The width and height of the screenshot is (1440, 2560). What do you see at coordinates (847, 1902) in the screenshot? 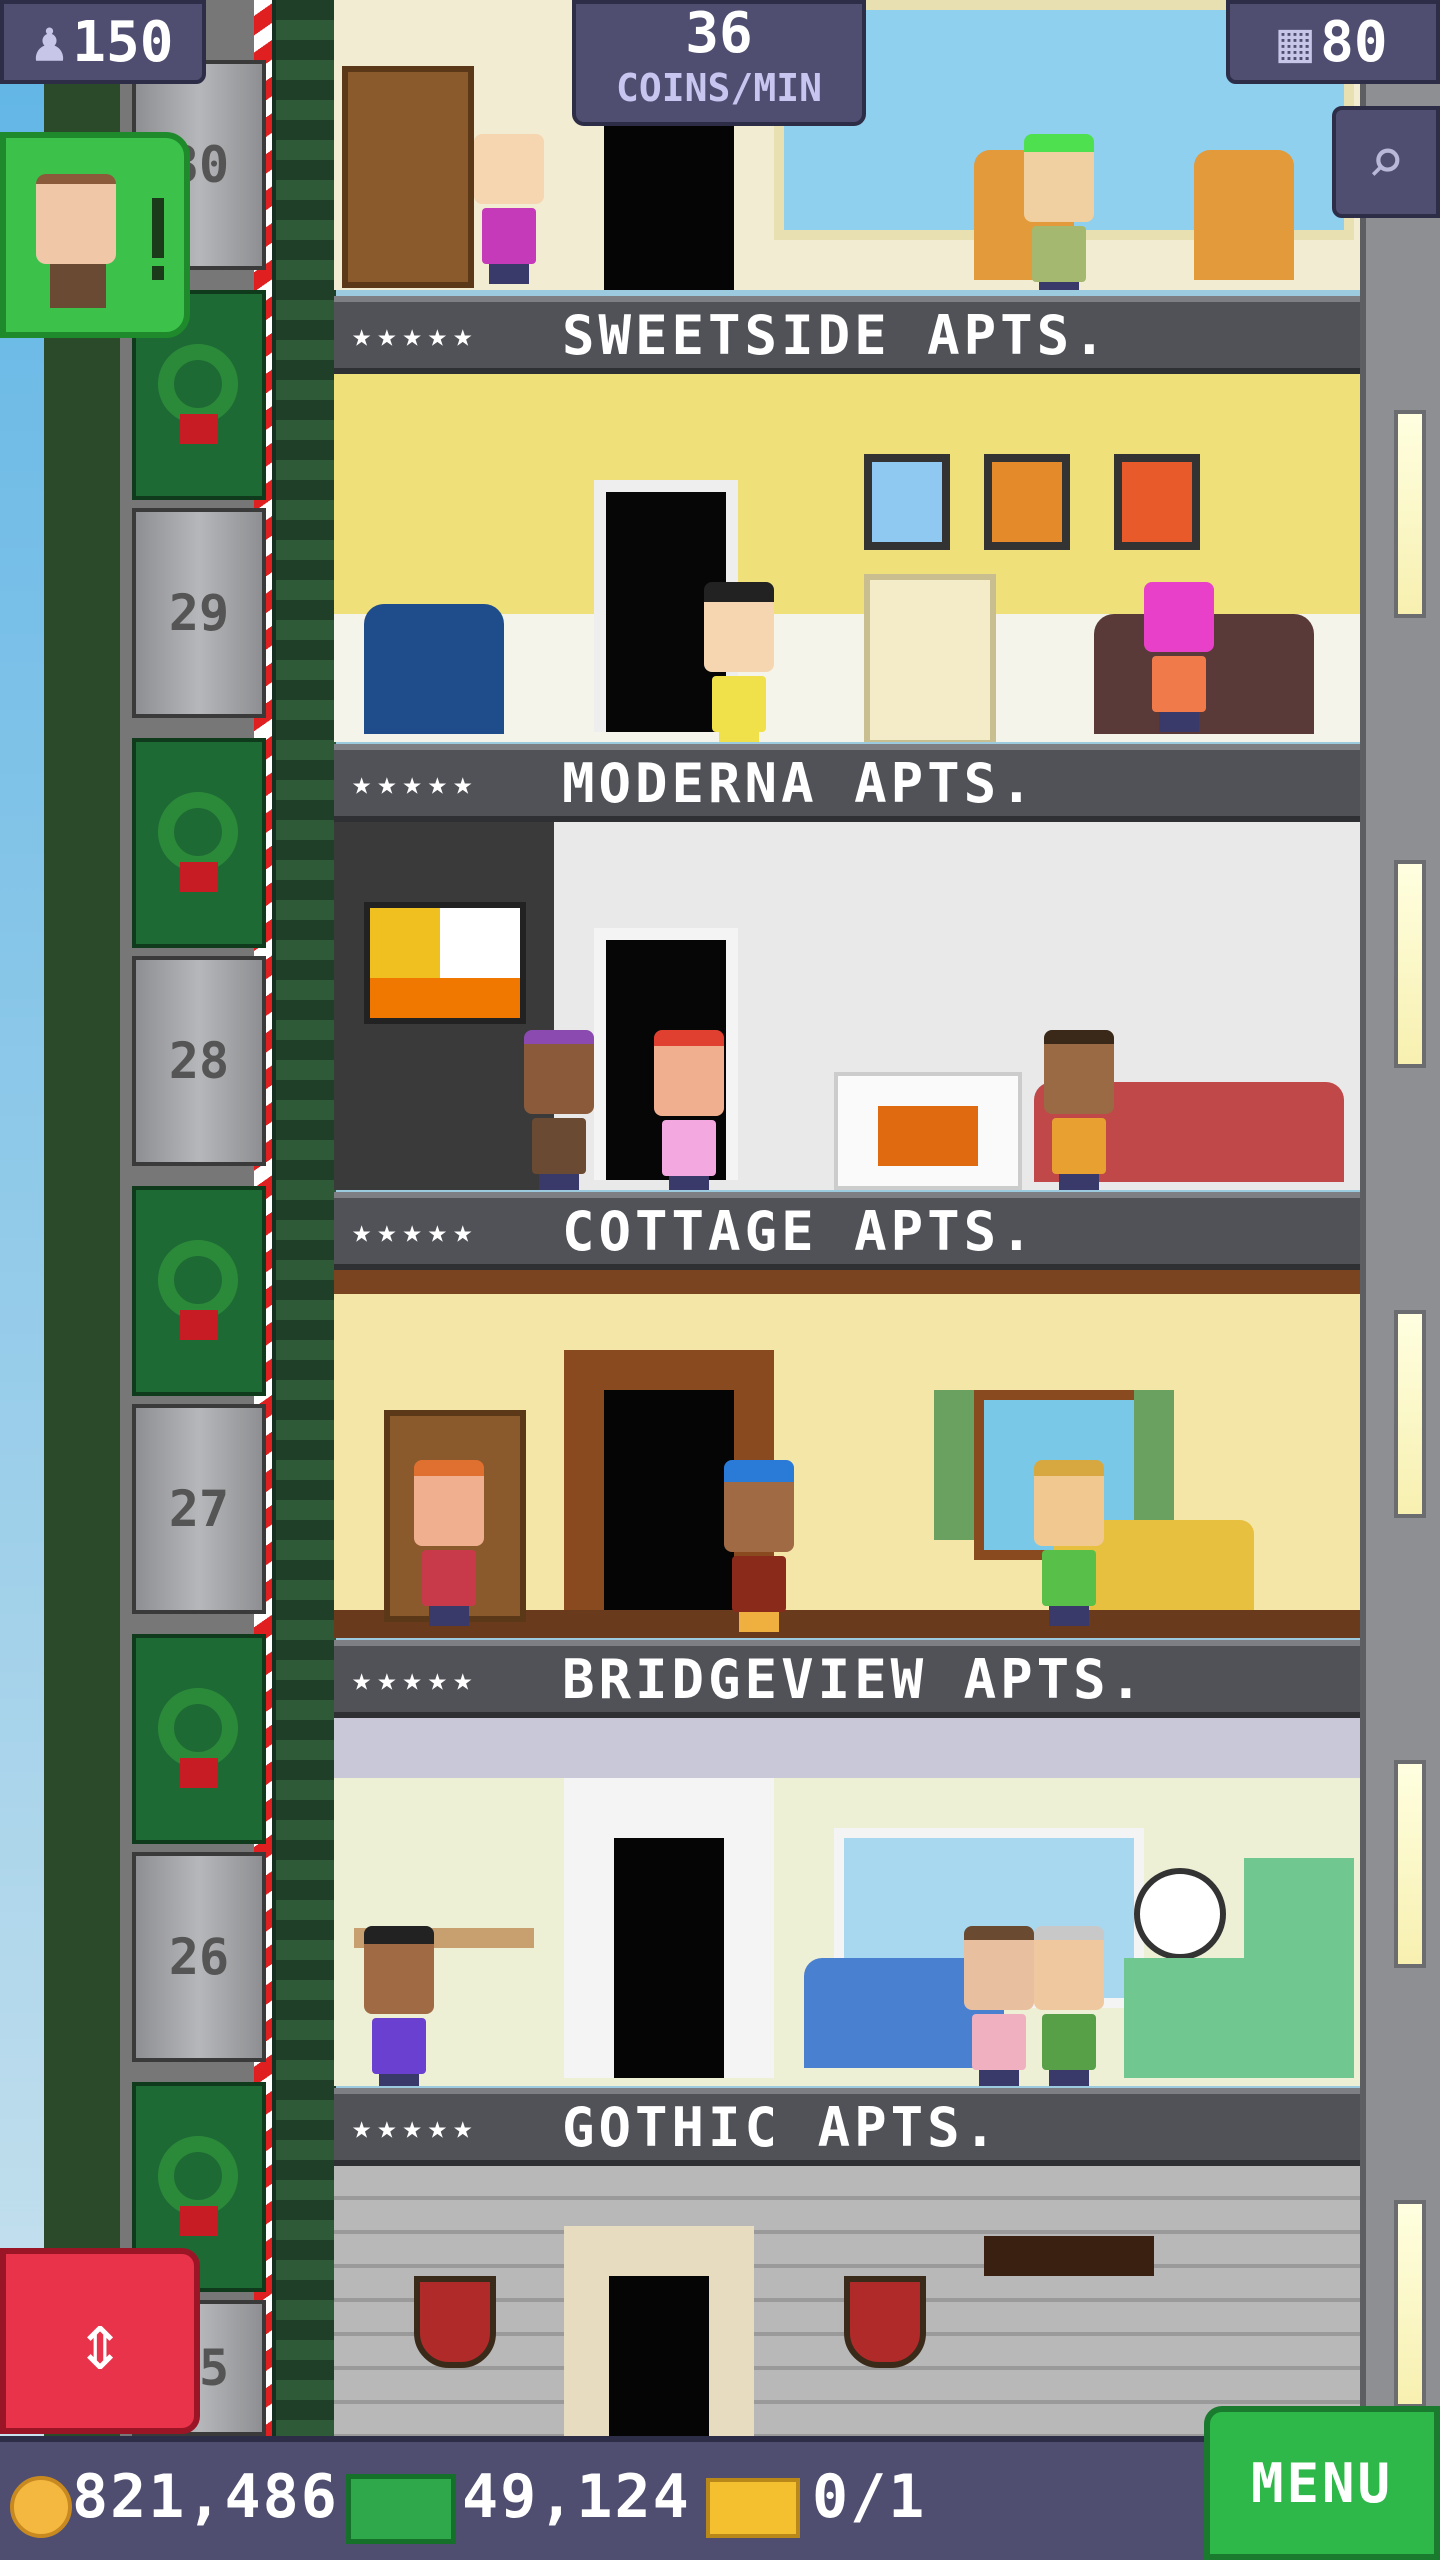
I see `floor-gothic` at bounding box center [847, 1902].